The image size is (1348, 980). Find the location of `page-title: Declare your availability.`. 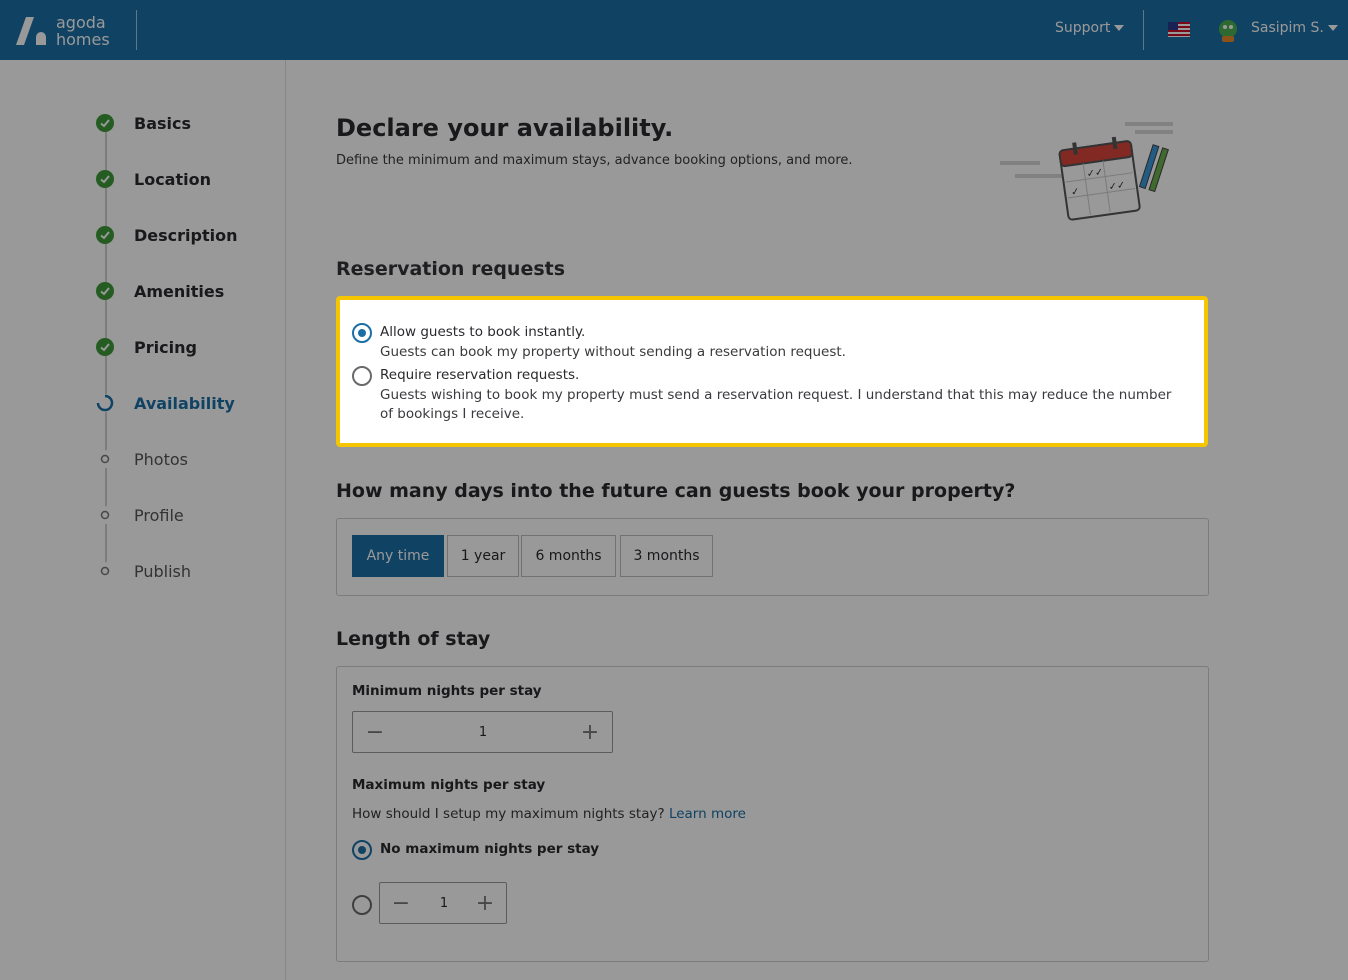

page-title: Declare your availability. is located at coordinates (505, 128).